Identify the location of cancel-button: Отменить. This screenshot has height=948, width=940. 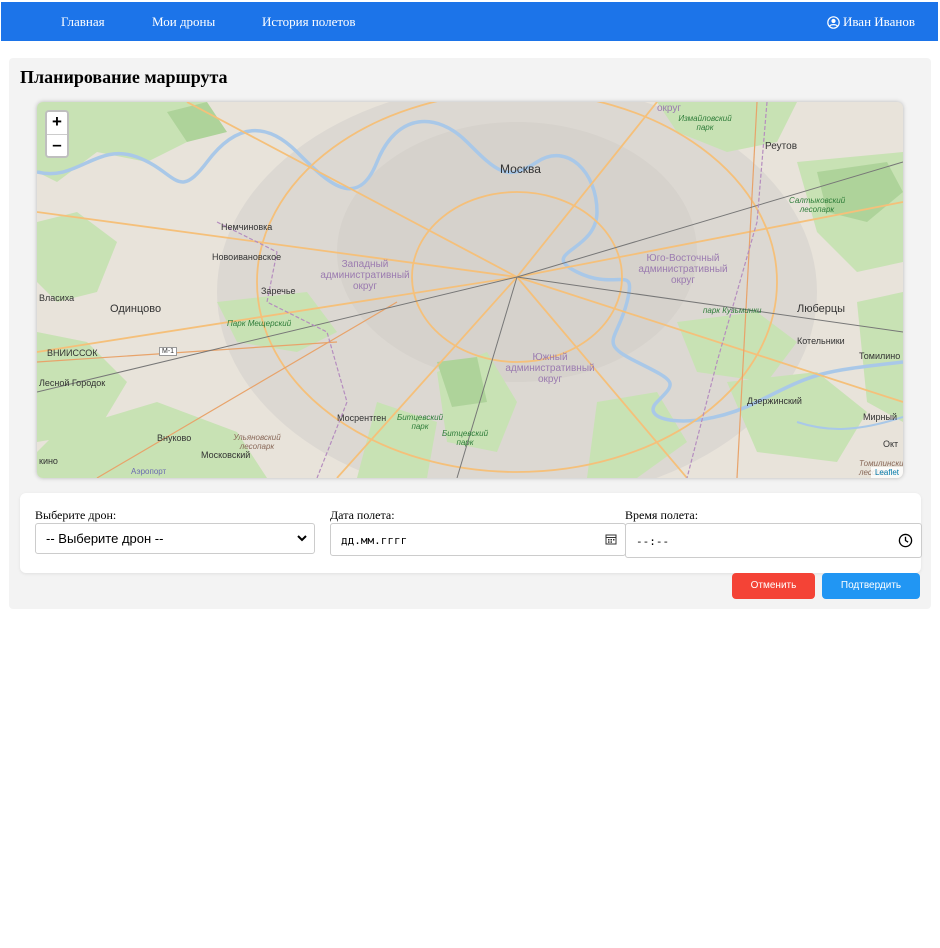
(773, 586).